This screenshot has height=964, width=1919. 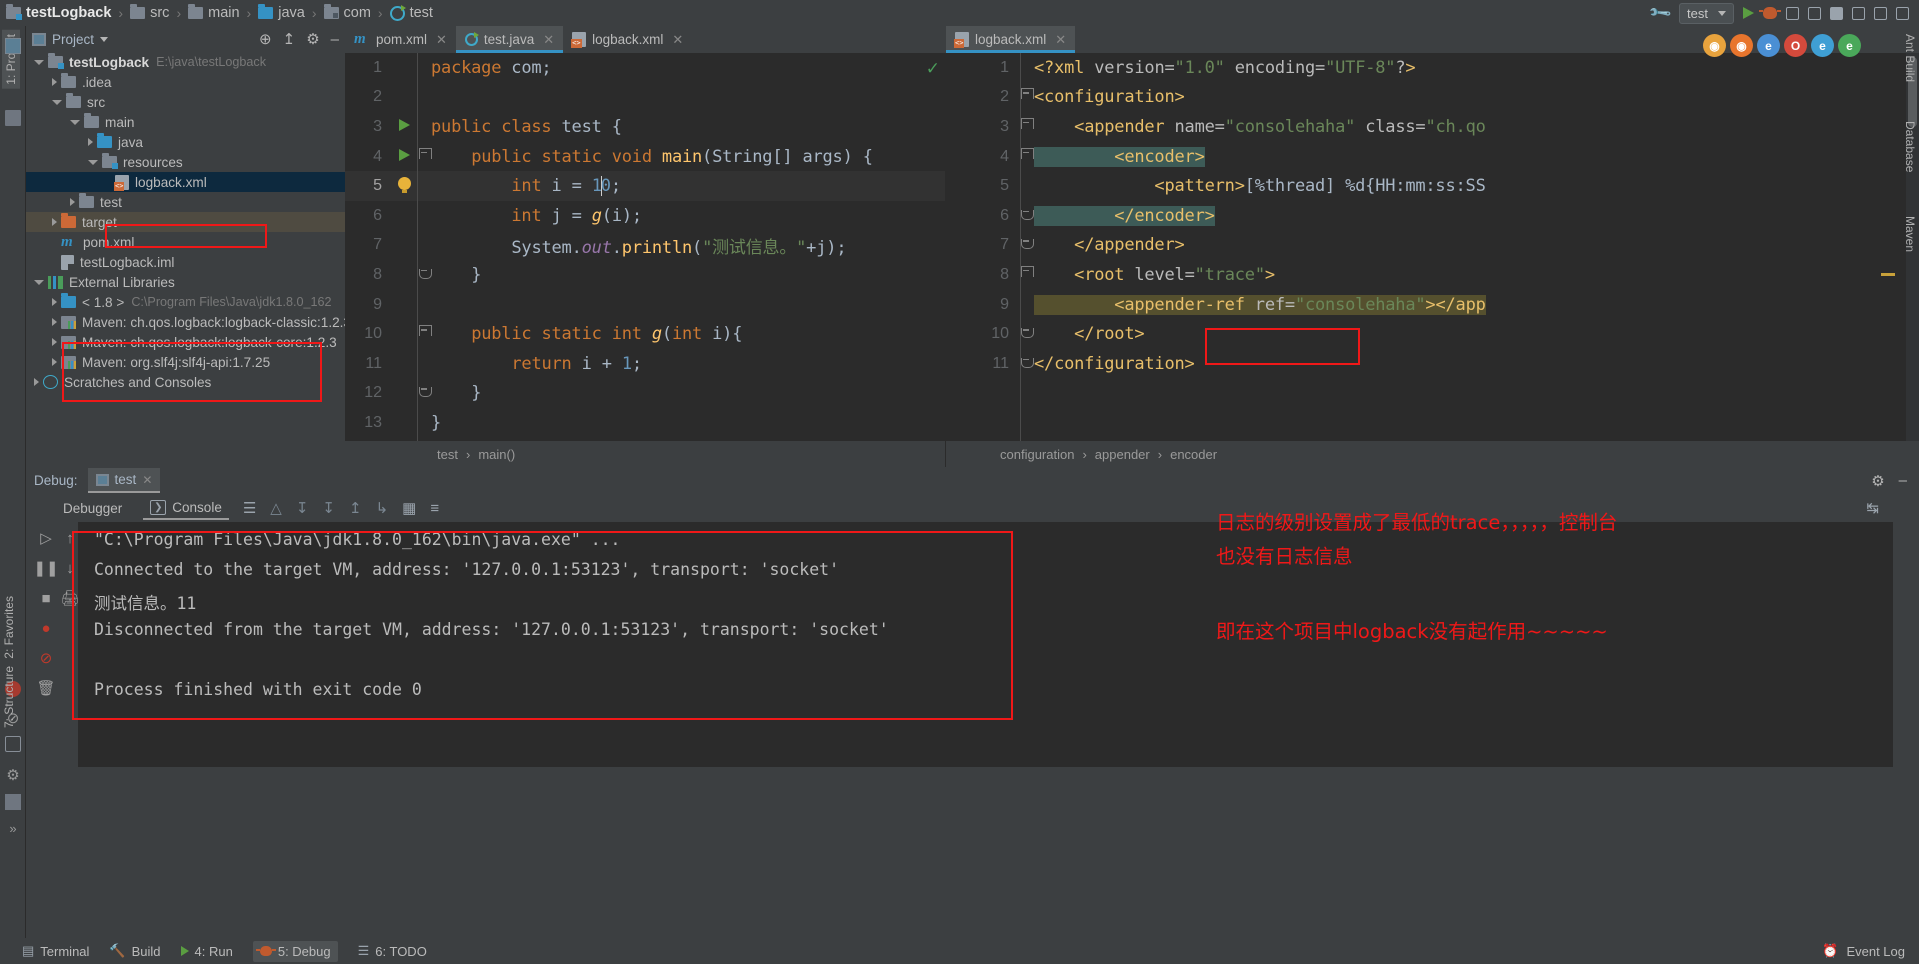 What do you see at coordinates (1888, 274) in the screenshot?
I see `warning-stripe` at bounding box center [1888, 274].